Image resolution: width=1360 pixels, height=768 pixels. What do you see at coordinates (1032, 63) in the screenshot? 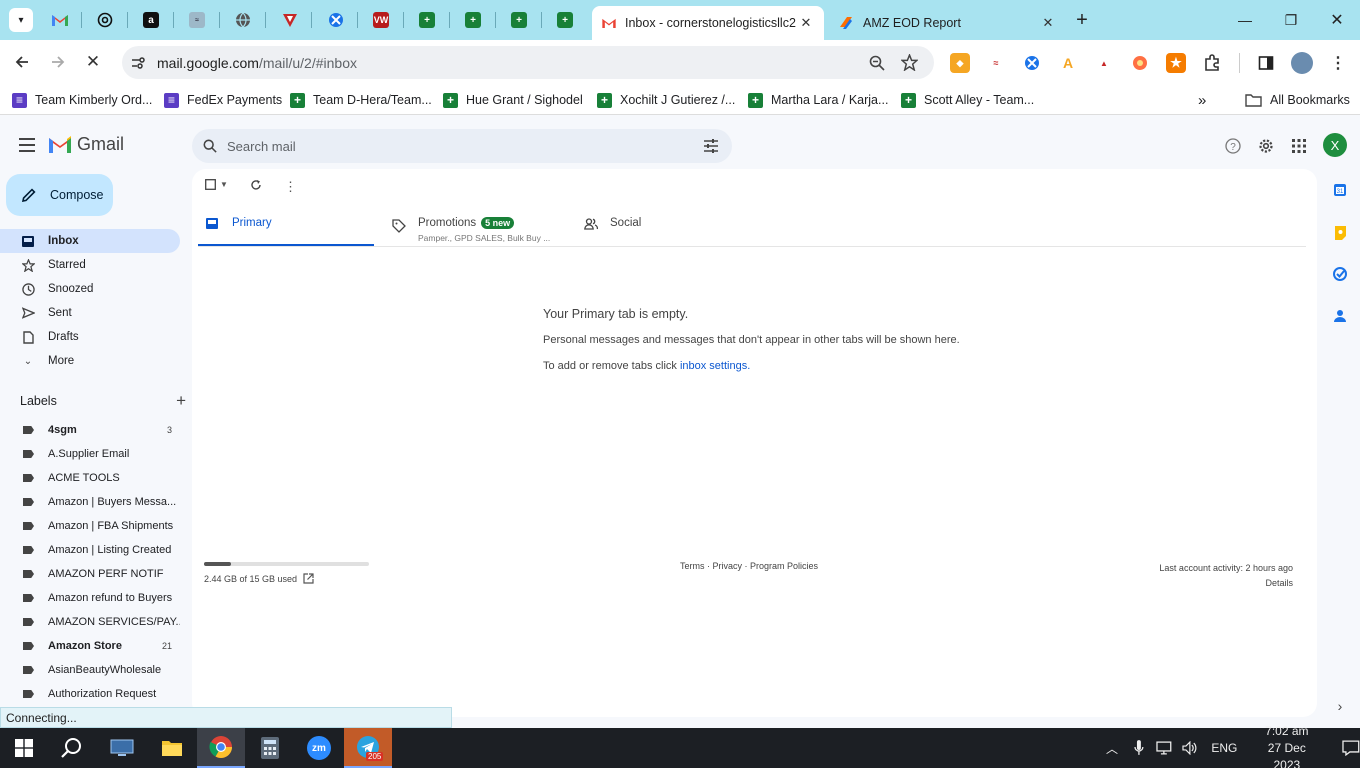
I see `extension-3-icon` at bounding box center [1032, 63].